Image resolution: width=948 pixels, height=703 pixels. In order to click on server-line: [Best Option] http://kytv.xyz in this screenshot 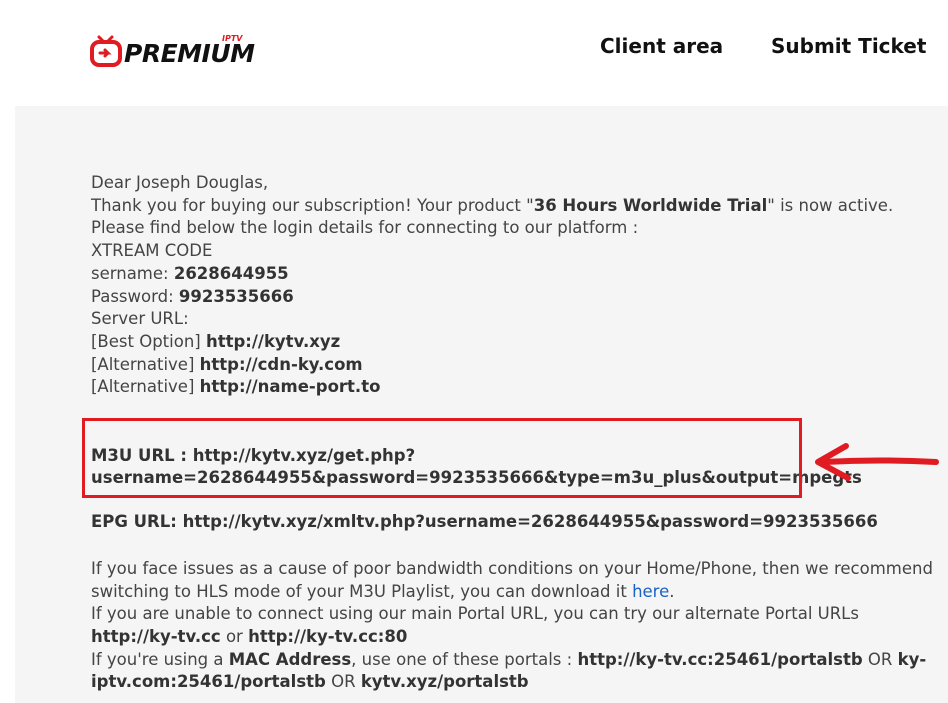, I will do `click(216, 341)`.